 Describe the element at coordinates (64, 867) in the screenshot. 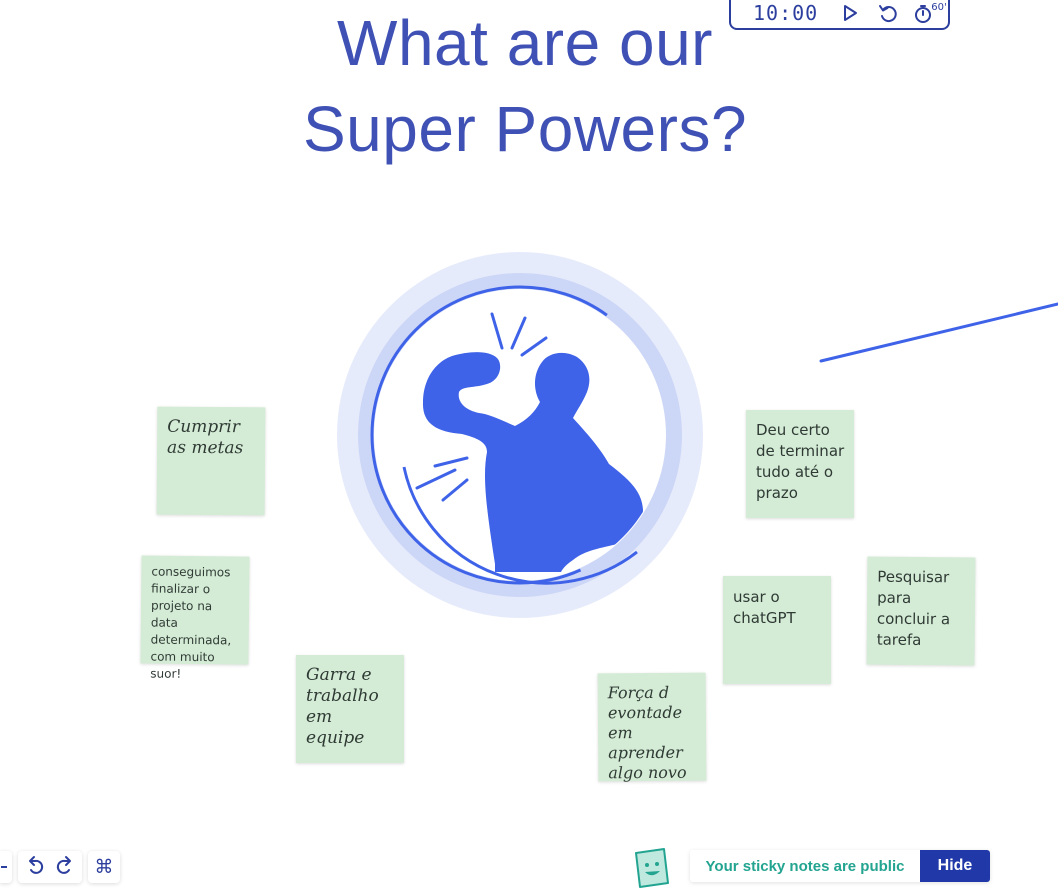

I see `redo-icon` at that location.